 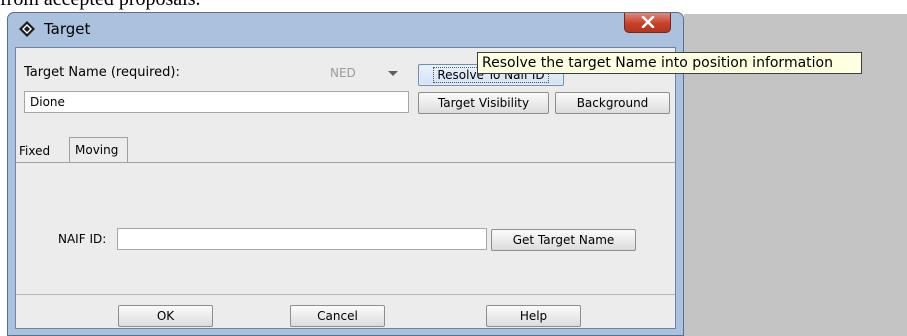 What do you see at coordinates (483, 103) in the screenshot?
I see `target-visibility-button: Target Visibility` at bounding box center [483, 103].